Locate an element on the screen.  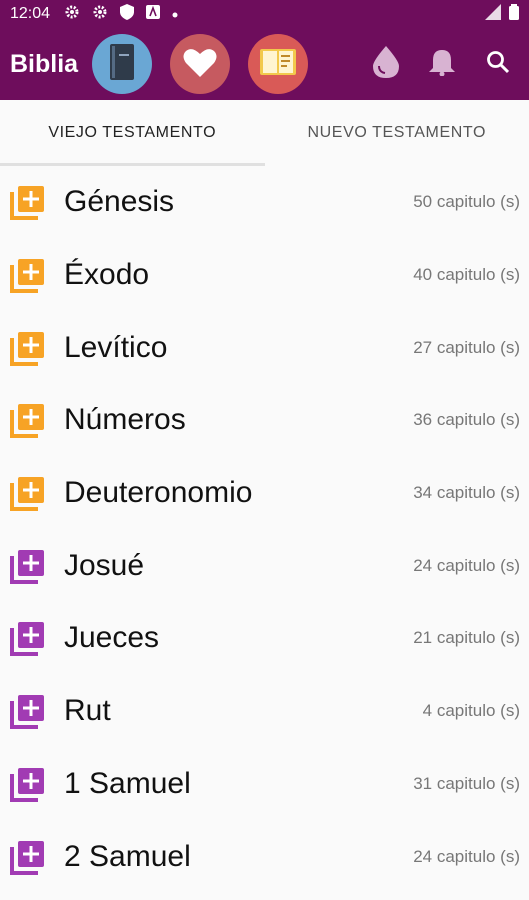
dot-icon is located at coordinates (175, 14).